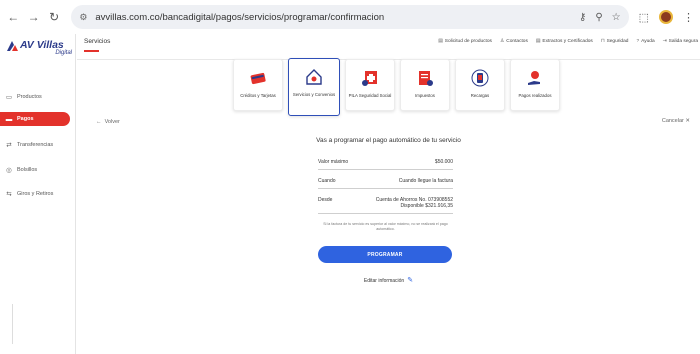  Describe the element at coordinates (638, 41) in the screenshot. I see `help-icon: ?` at that location.